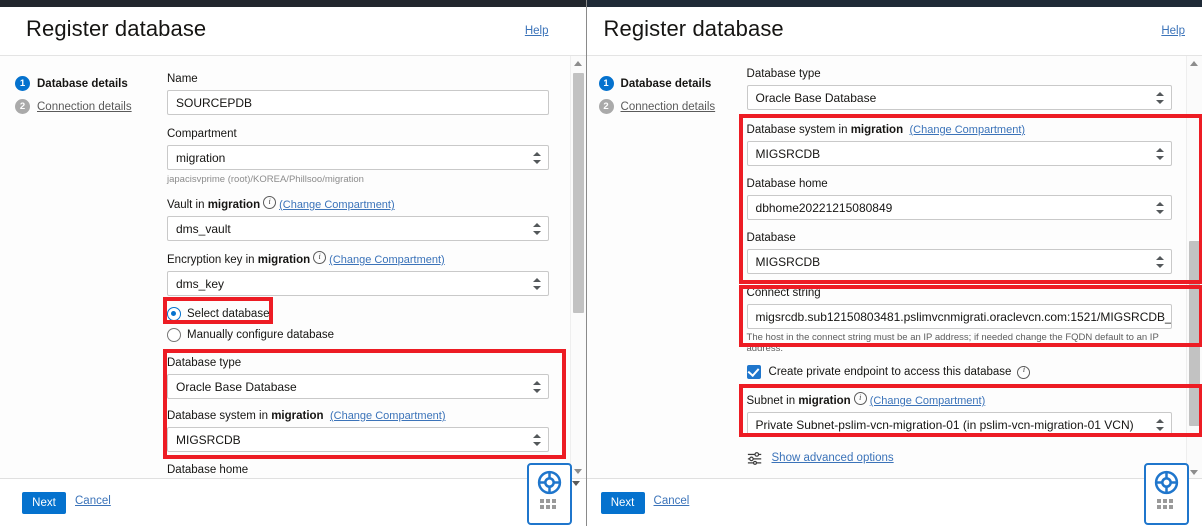 The height and width of the screenshot is (526, 1202). I want to click on radio-indicator-unselected, so click(174, 335).